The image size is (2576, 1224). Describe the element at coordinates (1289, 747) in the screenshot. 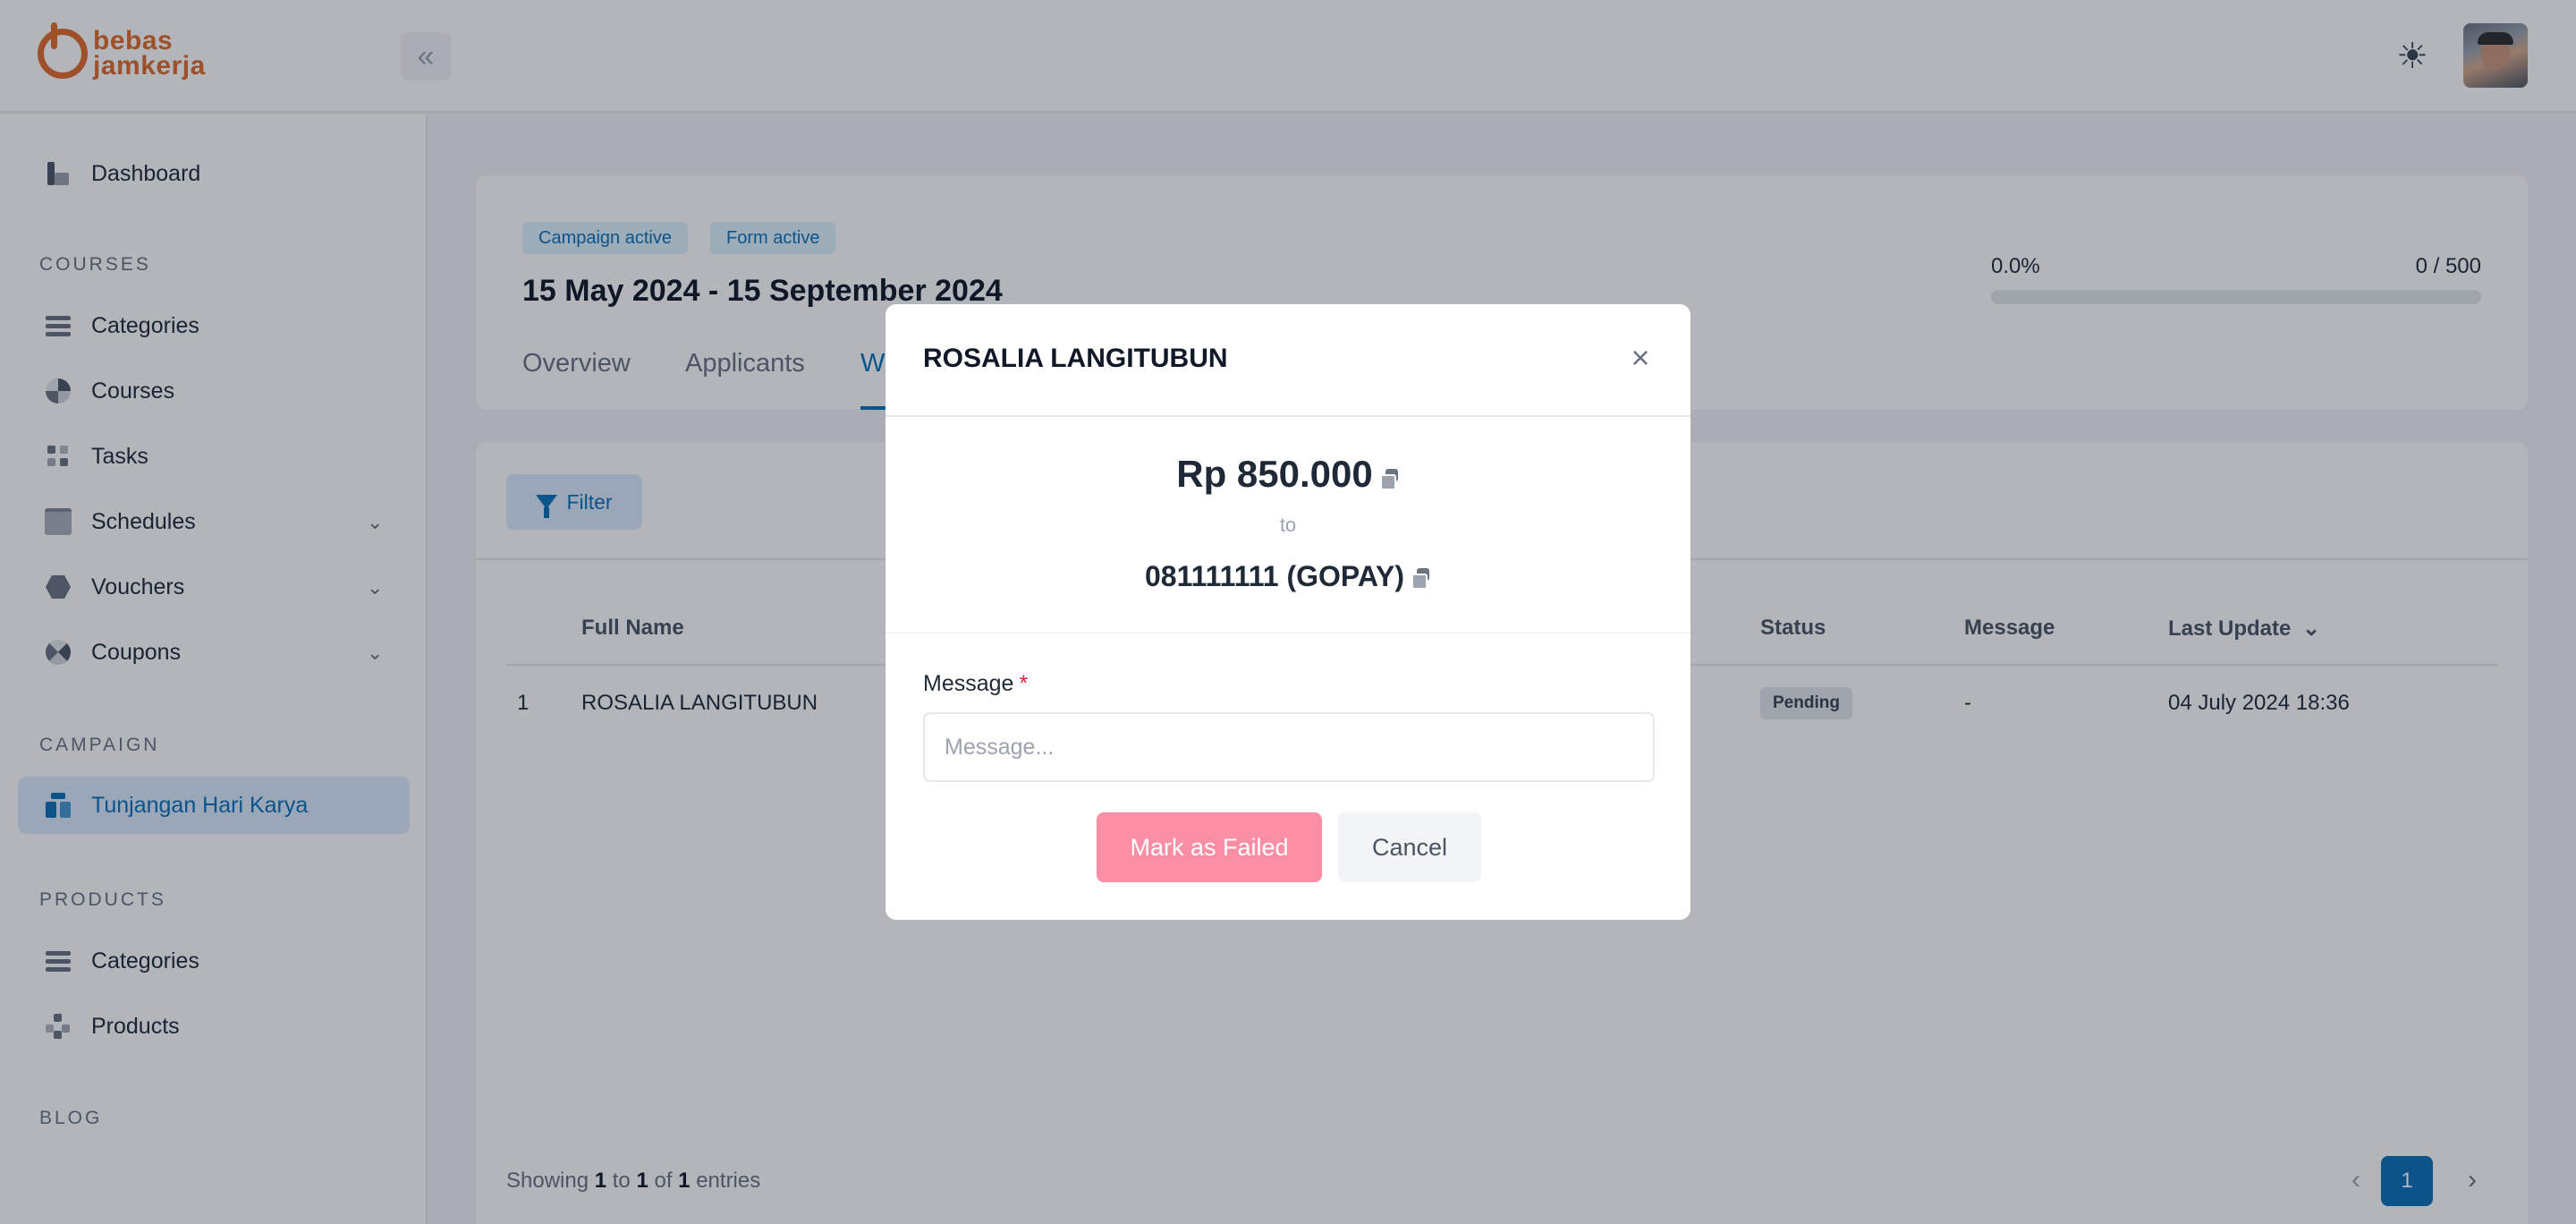

I see `message-input` at that location.